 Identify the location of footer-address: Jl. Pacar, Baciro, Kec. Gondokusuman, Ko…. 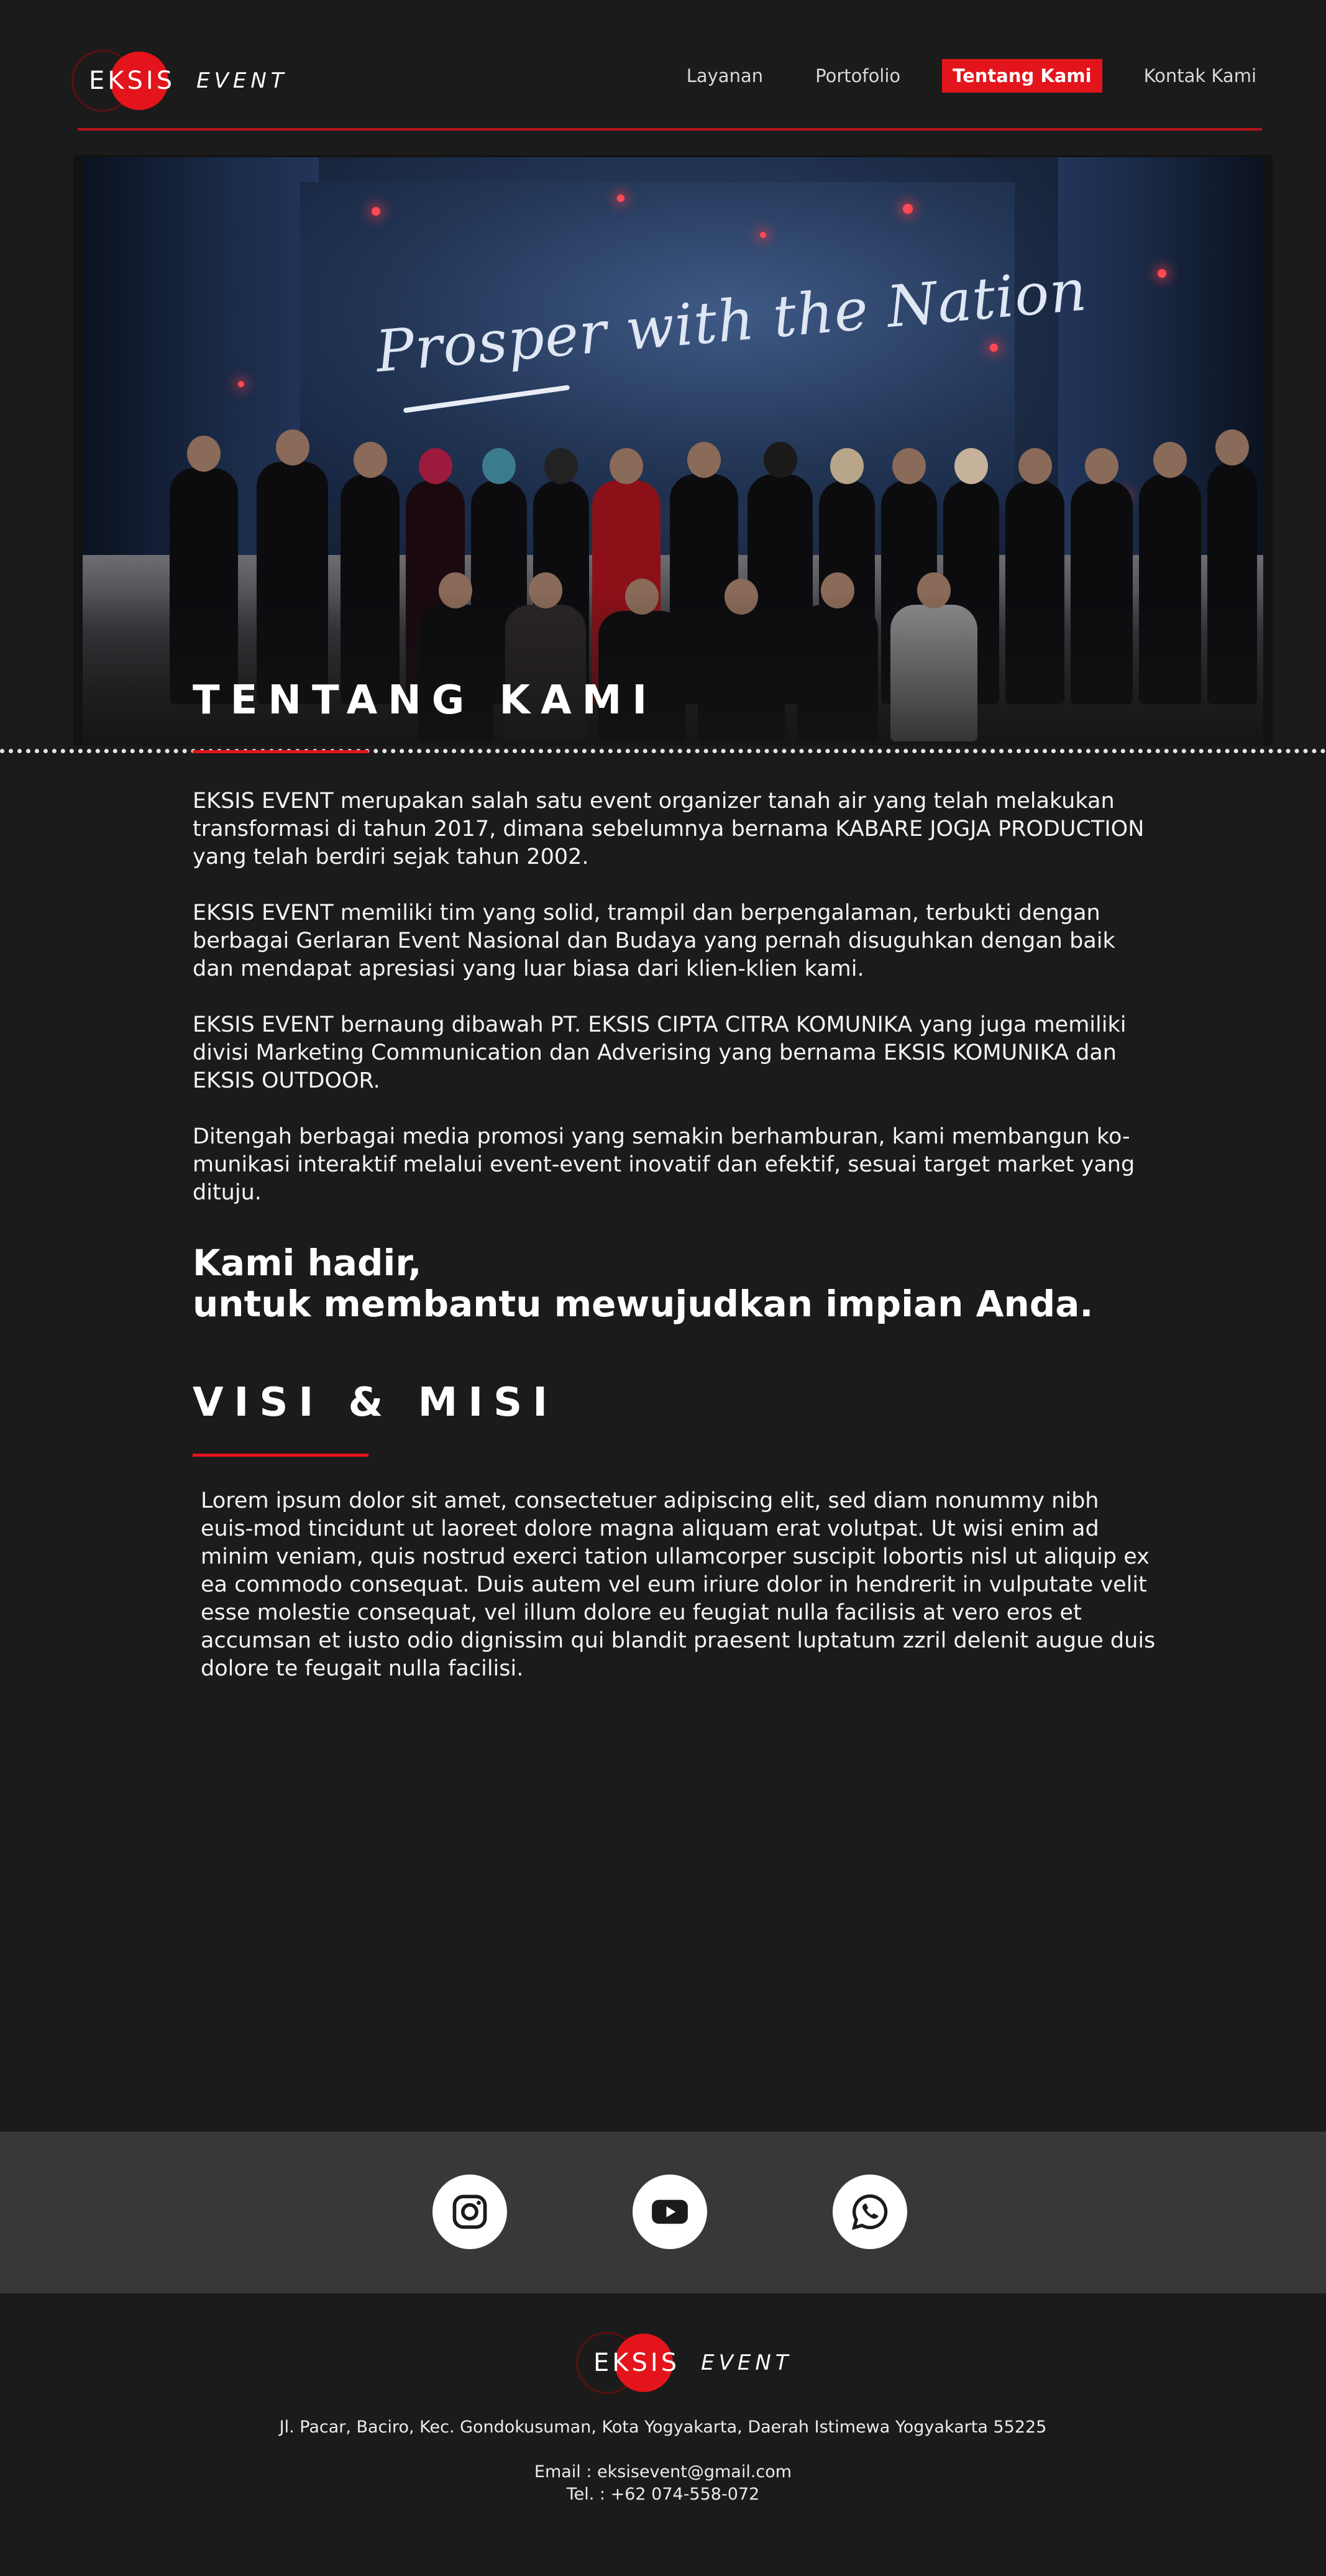
(663, 2427).